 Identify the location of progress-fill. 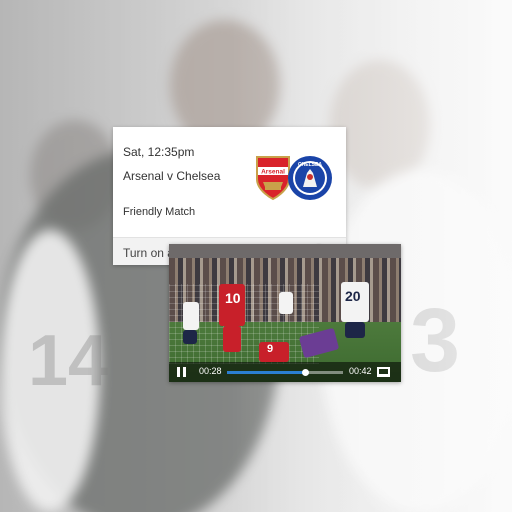
(266, 372).